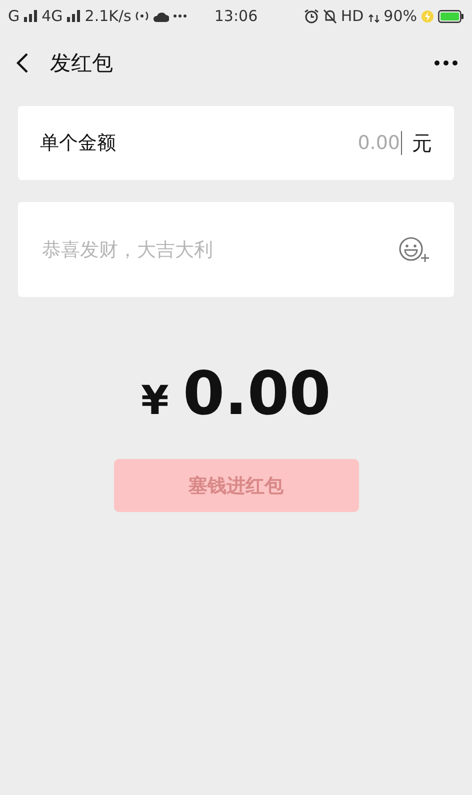 This screenshot has height=795, width=472. What do you see at coordinates (78, 143) in the screenshot?
I see `amount-label: 单个金额` at bounding box center [78, 143].